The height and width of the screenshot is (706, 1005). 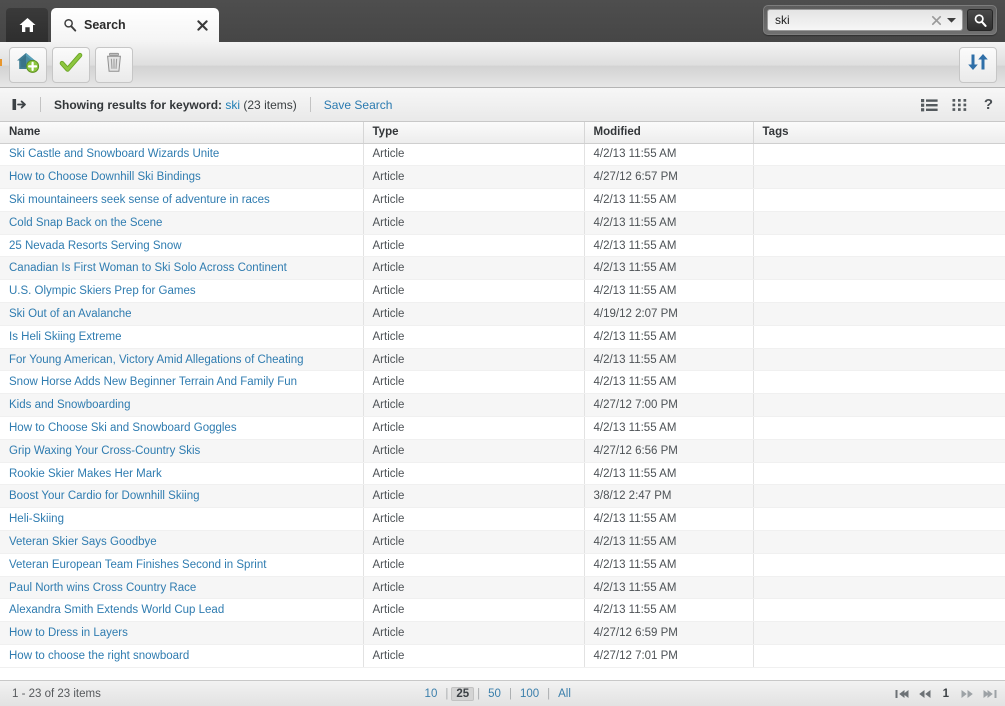 What do you see at coordinates (95, 246) in the screenshot?
I see `document-link: 25 Nevada Resorts Serving Snow` at bounding box center [95, 246].